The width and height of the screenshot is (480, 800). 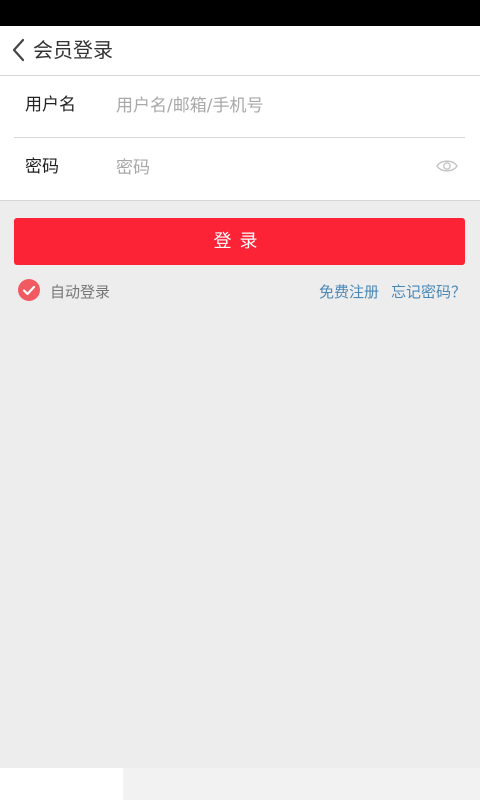 What do you see at coordinates (80, 292) in the screenshot?
I see `auto-login-label: 自动登录` at bounding box center [80, 292].